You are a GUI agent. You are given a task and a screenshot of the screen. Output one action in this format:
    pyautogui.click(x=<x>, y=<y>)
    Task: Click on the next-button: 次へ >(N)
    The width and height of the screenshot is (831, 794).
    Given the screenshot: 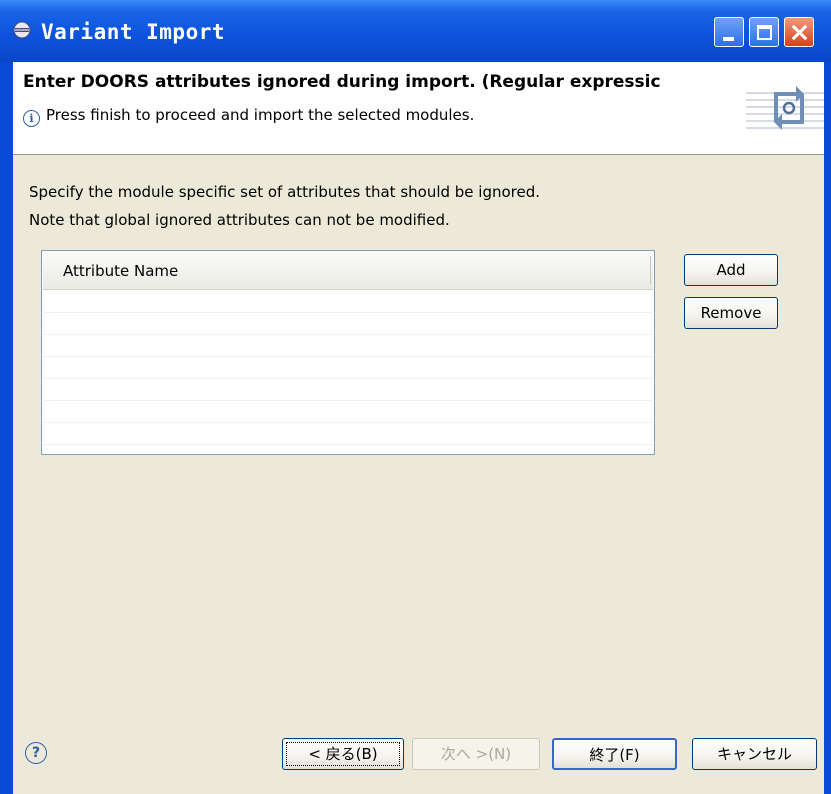 What is the action you would take?
    pyautogui.click(x=476, y=754)
    